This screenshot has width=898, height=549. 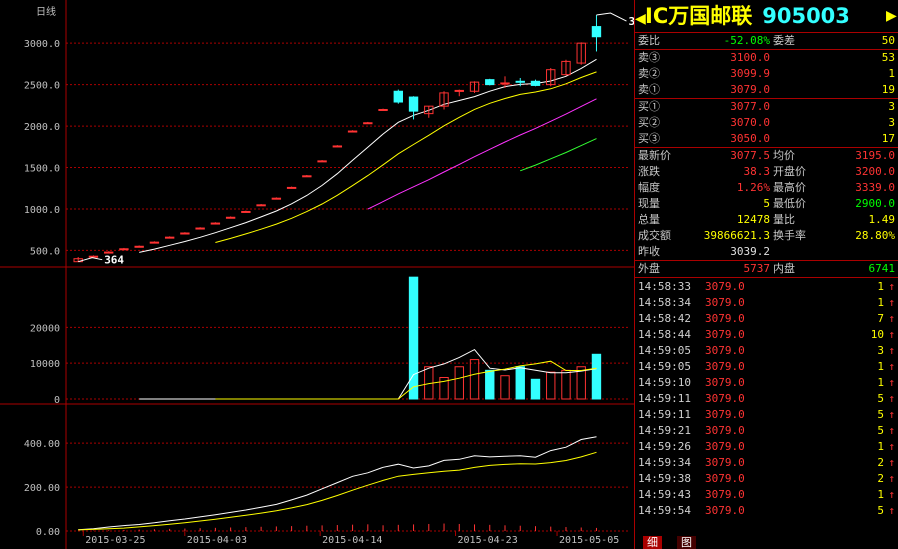 What do you see at coordinates (766, 138) in the screenshot?
I see `bid-row: 买③ 3050.0 17` at bounding box center [766, 138].